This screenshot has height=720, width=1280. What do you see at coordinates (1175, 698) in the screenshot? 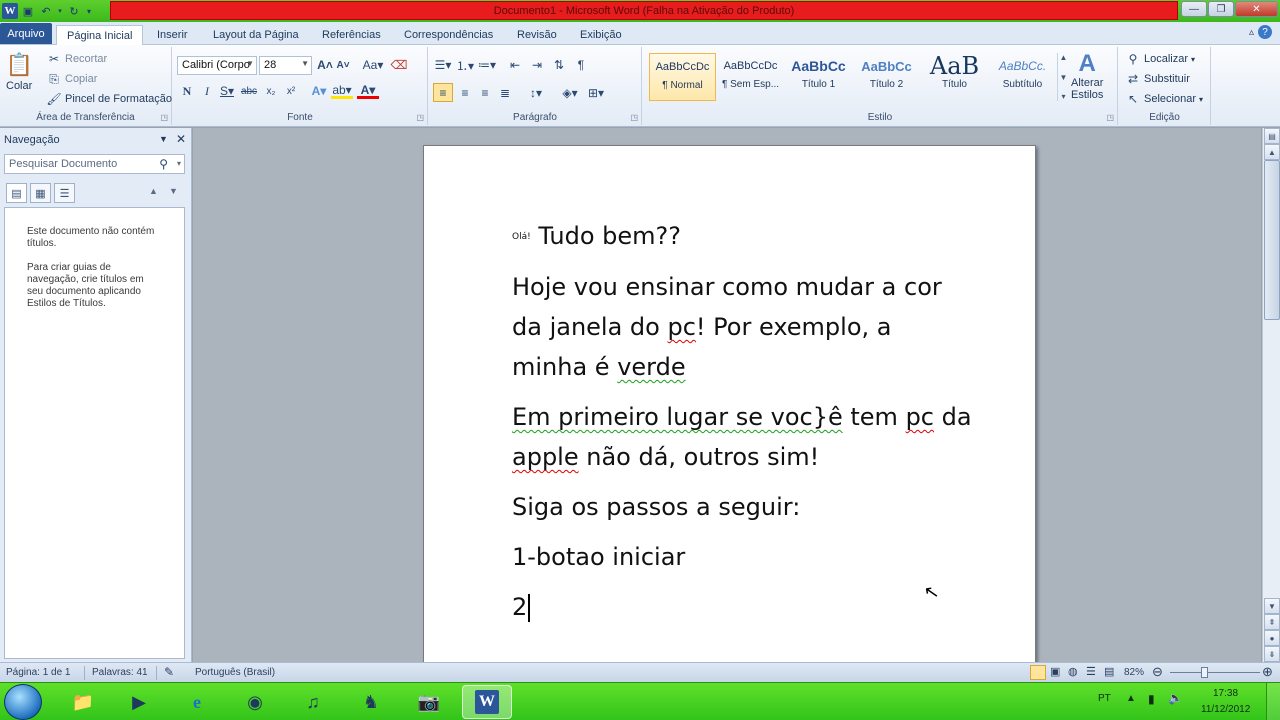
I see `volume-icon: 🔈` at bounding box center [1175, 698].